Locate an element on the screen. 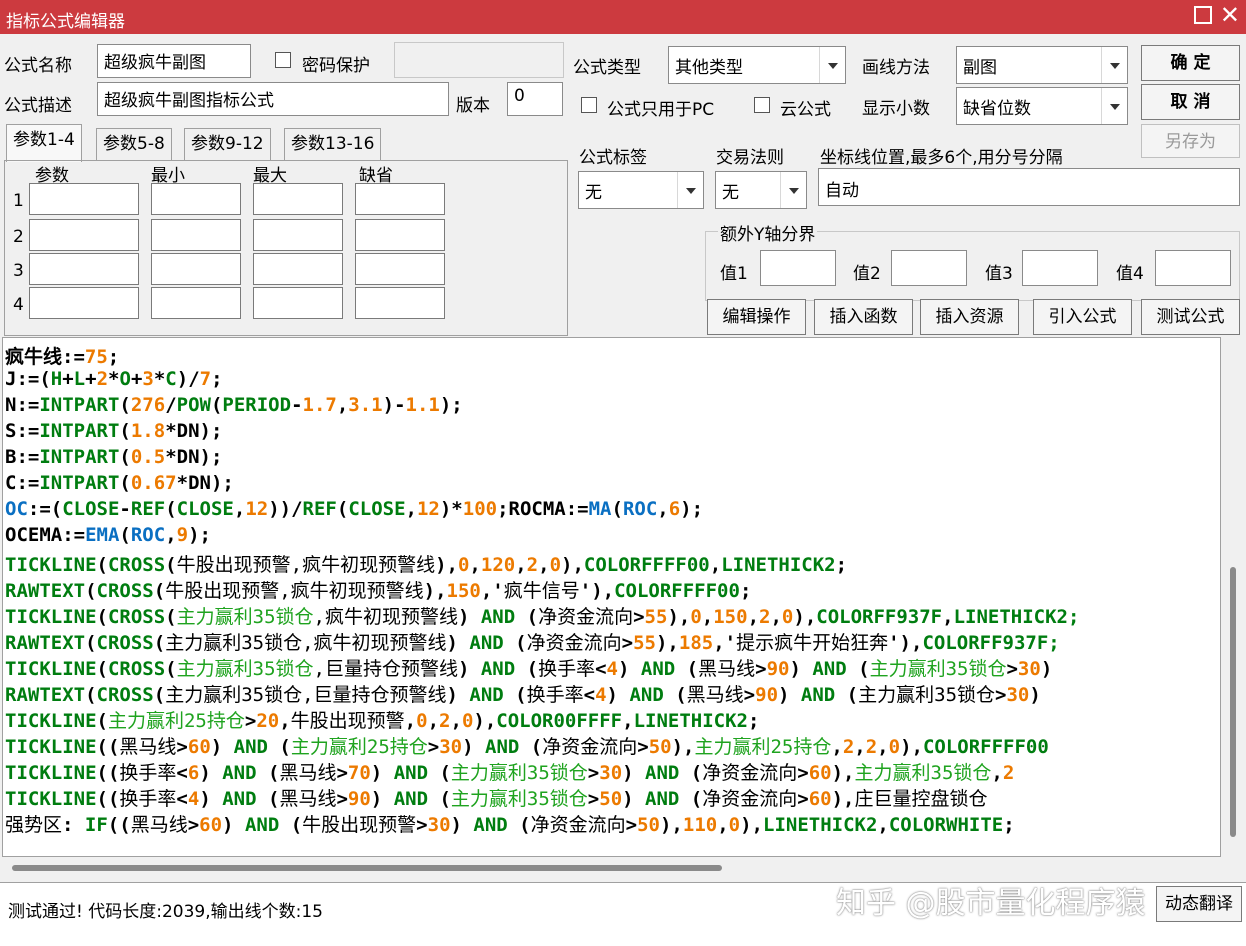 This screenshot has width=1246, height=946. pc-only-checkbox is located at coordinates (589, 105).